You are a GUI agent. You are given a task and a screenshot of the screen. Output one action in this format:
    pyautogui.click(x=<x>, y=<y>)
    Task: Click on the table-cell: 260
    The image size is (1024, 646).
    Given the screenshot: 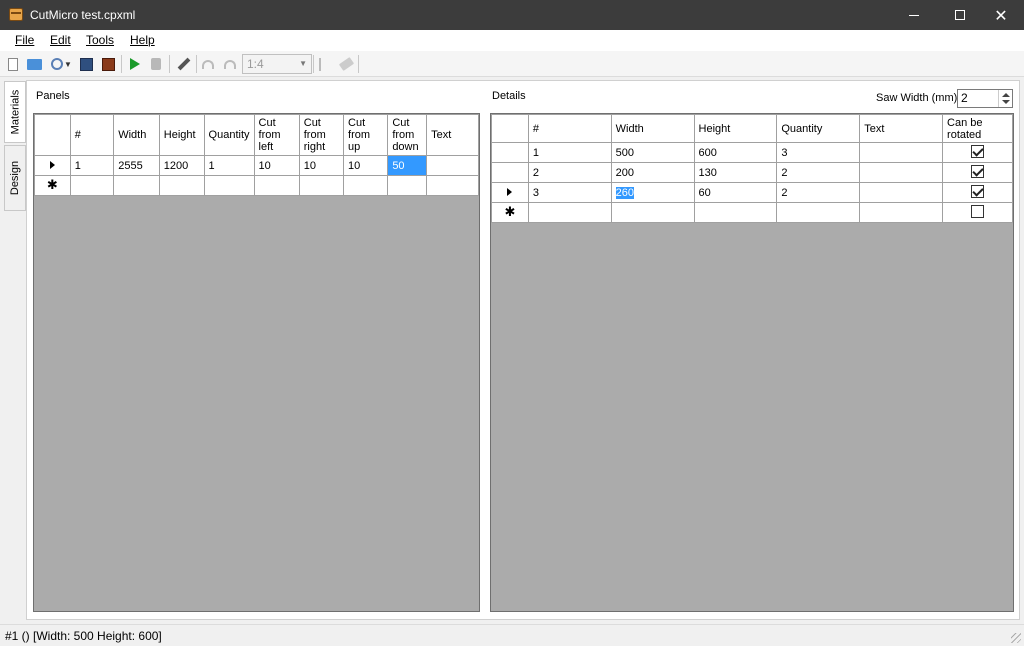 What is the action you would take?
    pyautogui.click(x=652, y=192)
    